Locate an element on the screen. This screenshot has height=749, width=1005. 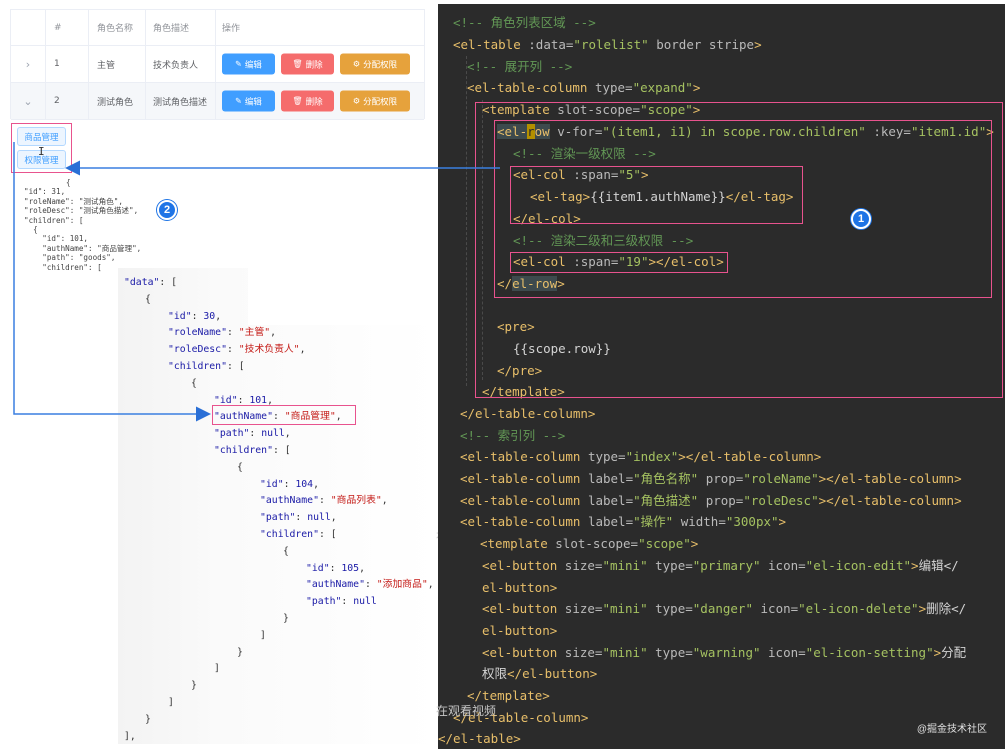
header-role-name: 角色名称 is located at coordinates (117, 27).